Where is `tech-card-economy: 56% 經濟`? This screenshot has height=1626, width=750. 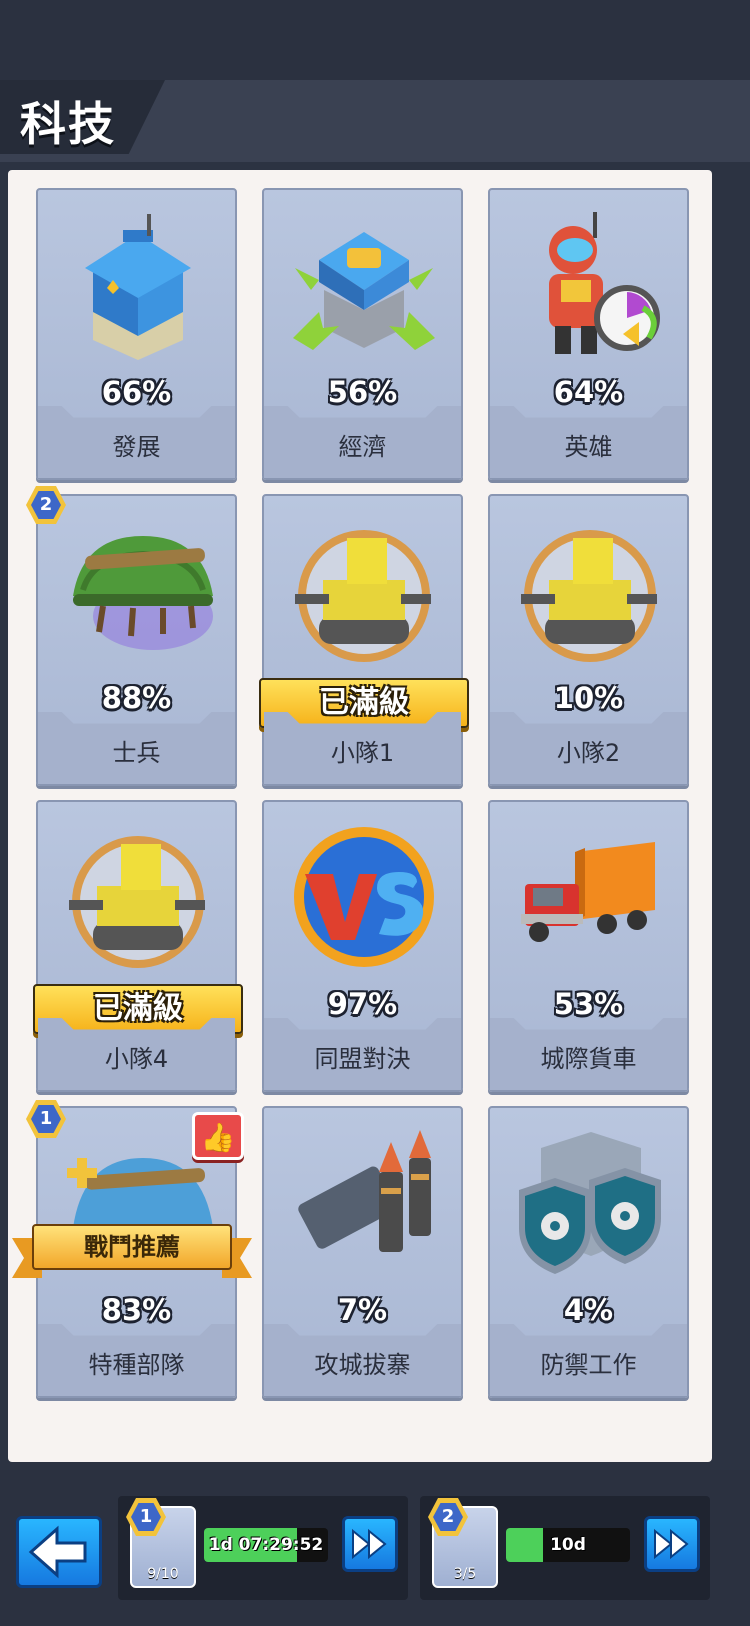
tech-card-economy: 56% 經濟 is located at coordinates (362, 334).